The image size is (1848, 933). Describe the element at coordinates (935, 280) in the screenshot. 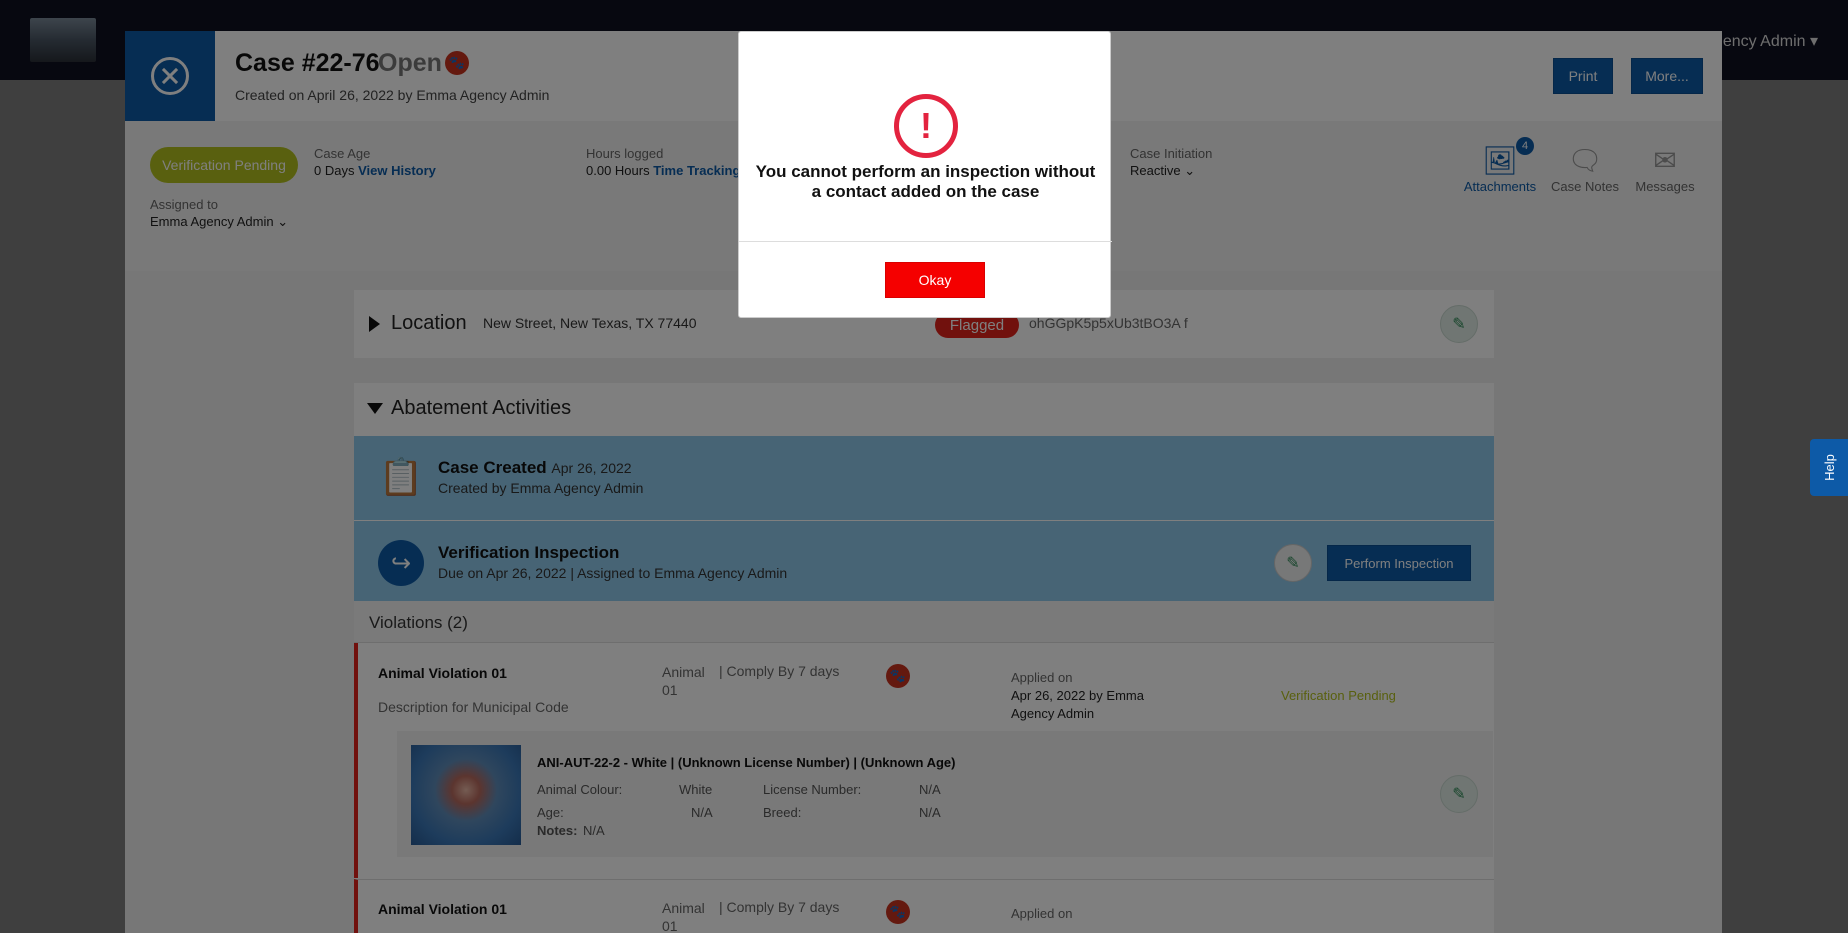

I see `okay-button: Okay` at that location.